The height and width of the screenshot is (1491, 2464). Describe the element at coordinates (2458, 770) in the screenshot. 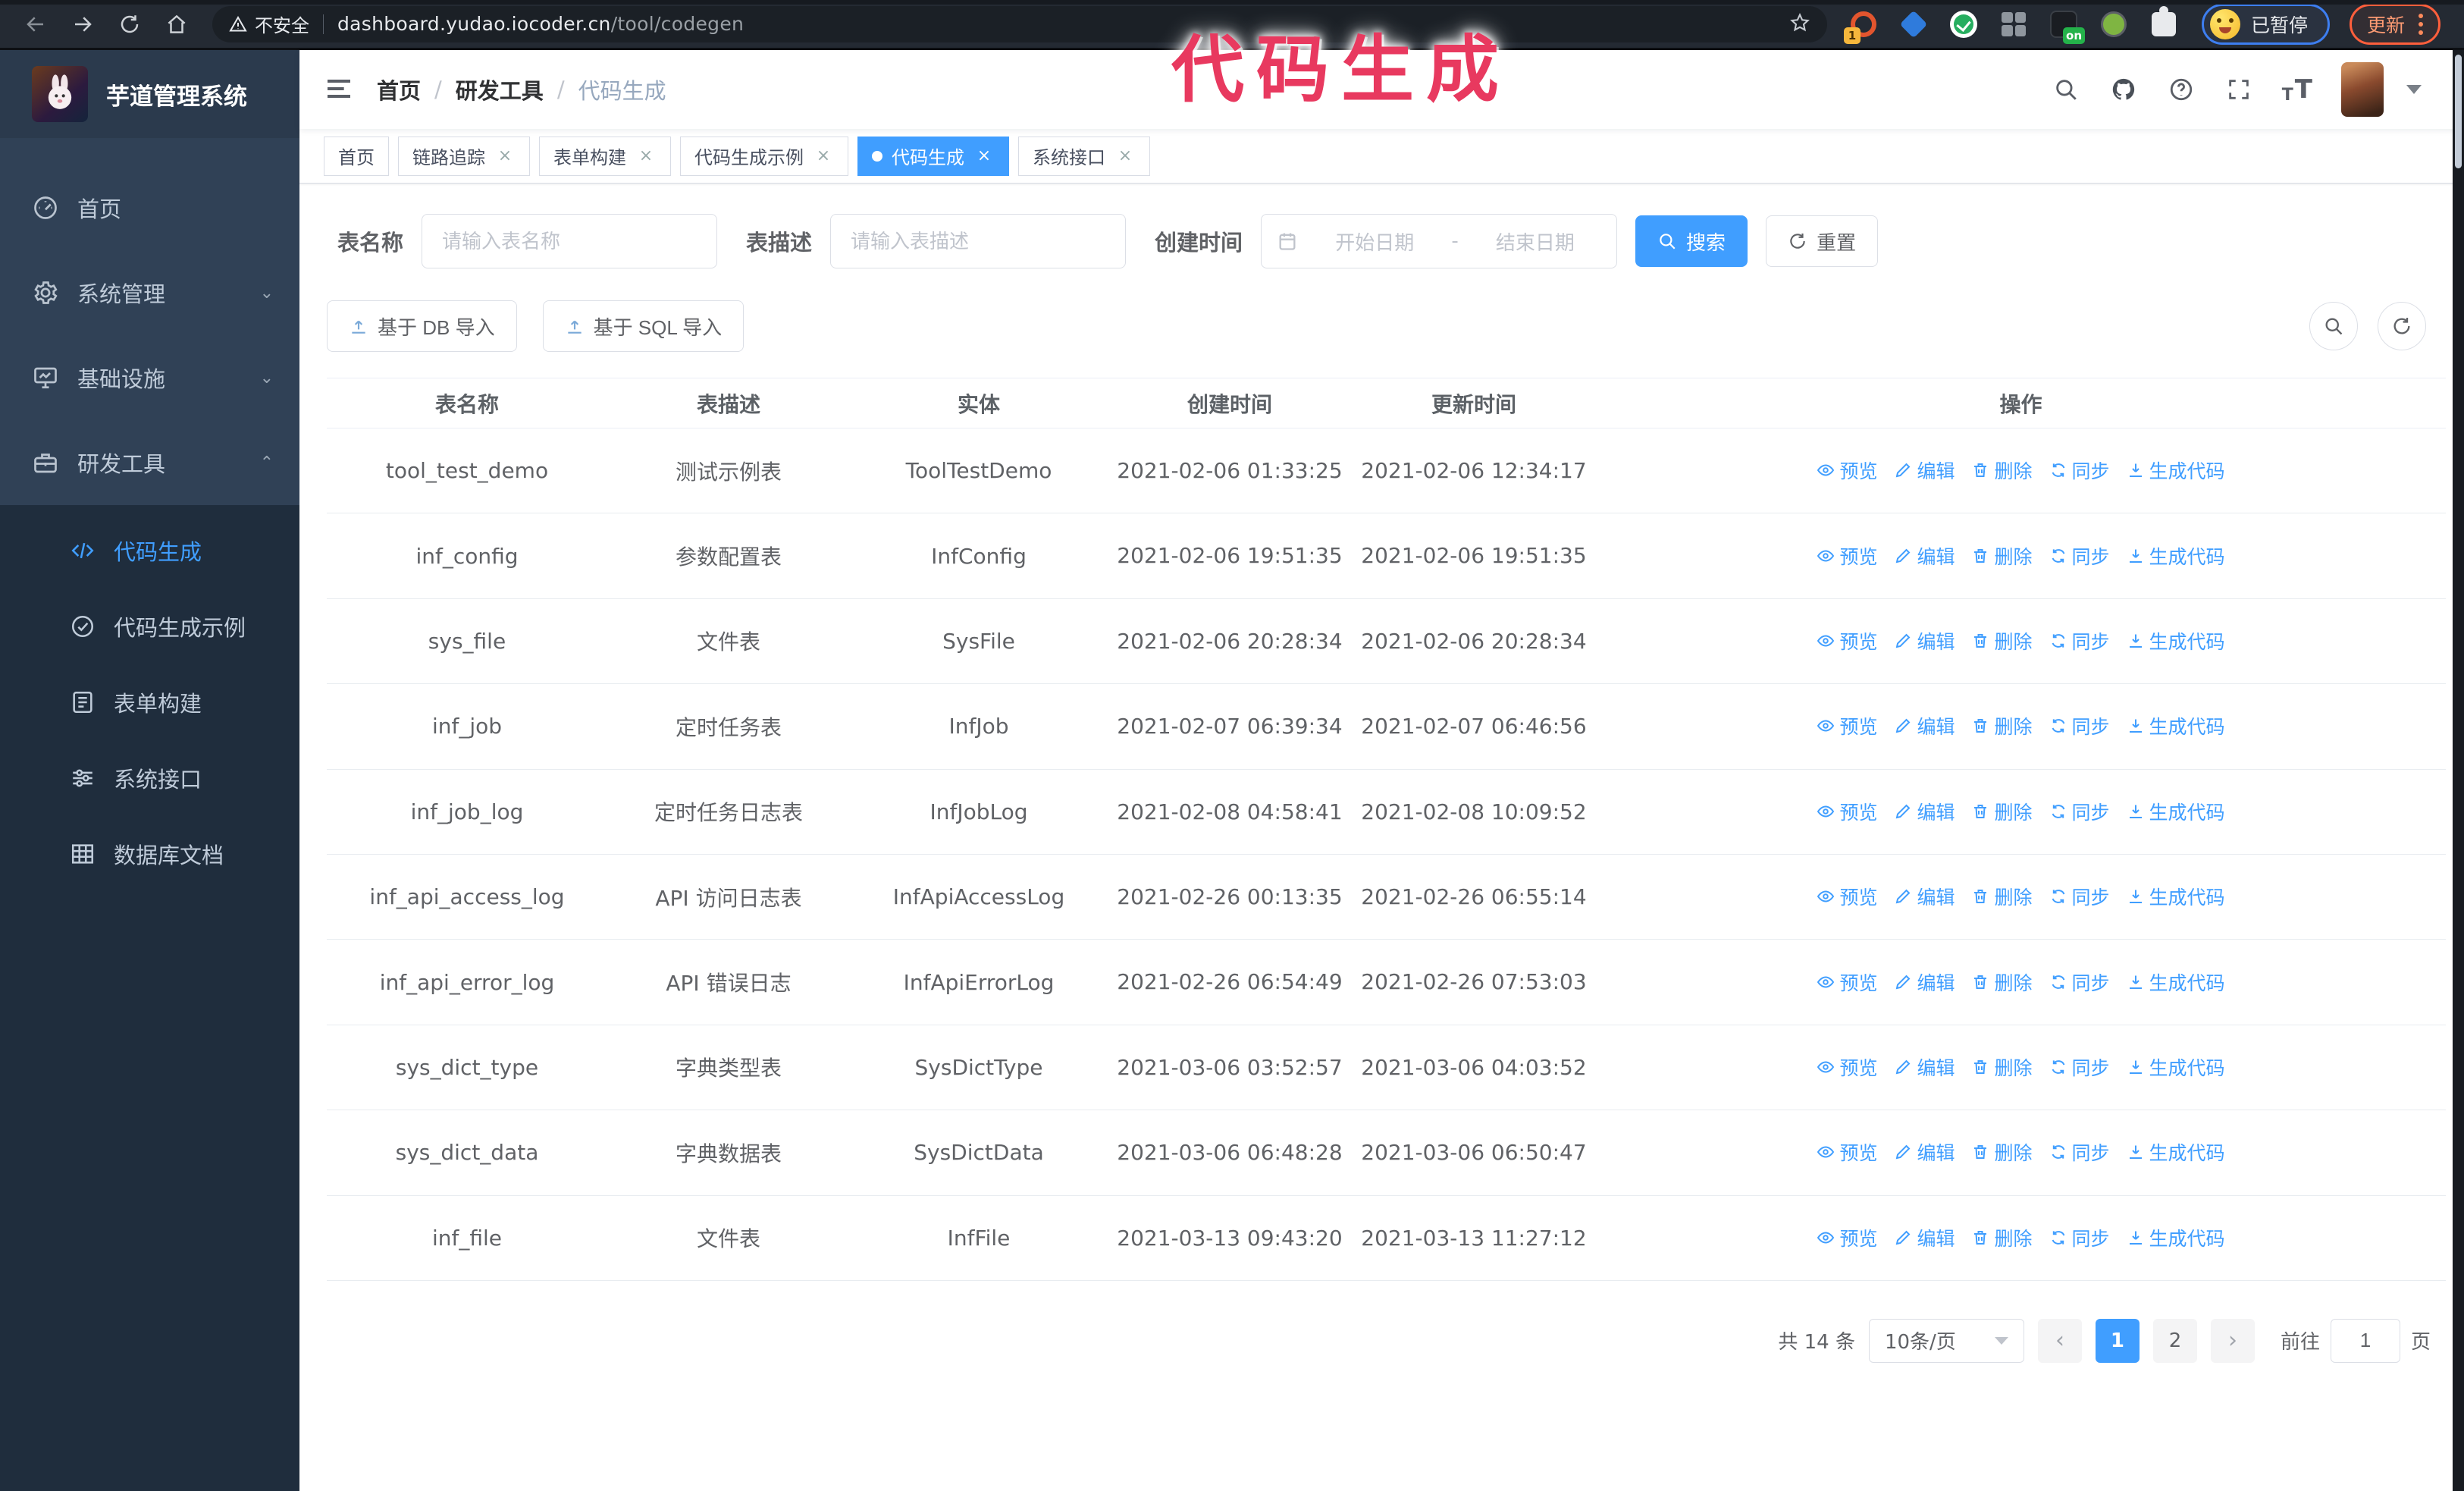

I see `page-scrollbar` at that location.